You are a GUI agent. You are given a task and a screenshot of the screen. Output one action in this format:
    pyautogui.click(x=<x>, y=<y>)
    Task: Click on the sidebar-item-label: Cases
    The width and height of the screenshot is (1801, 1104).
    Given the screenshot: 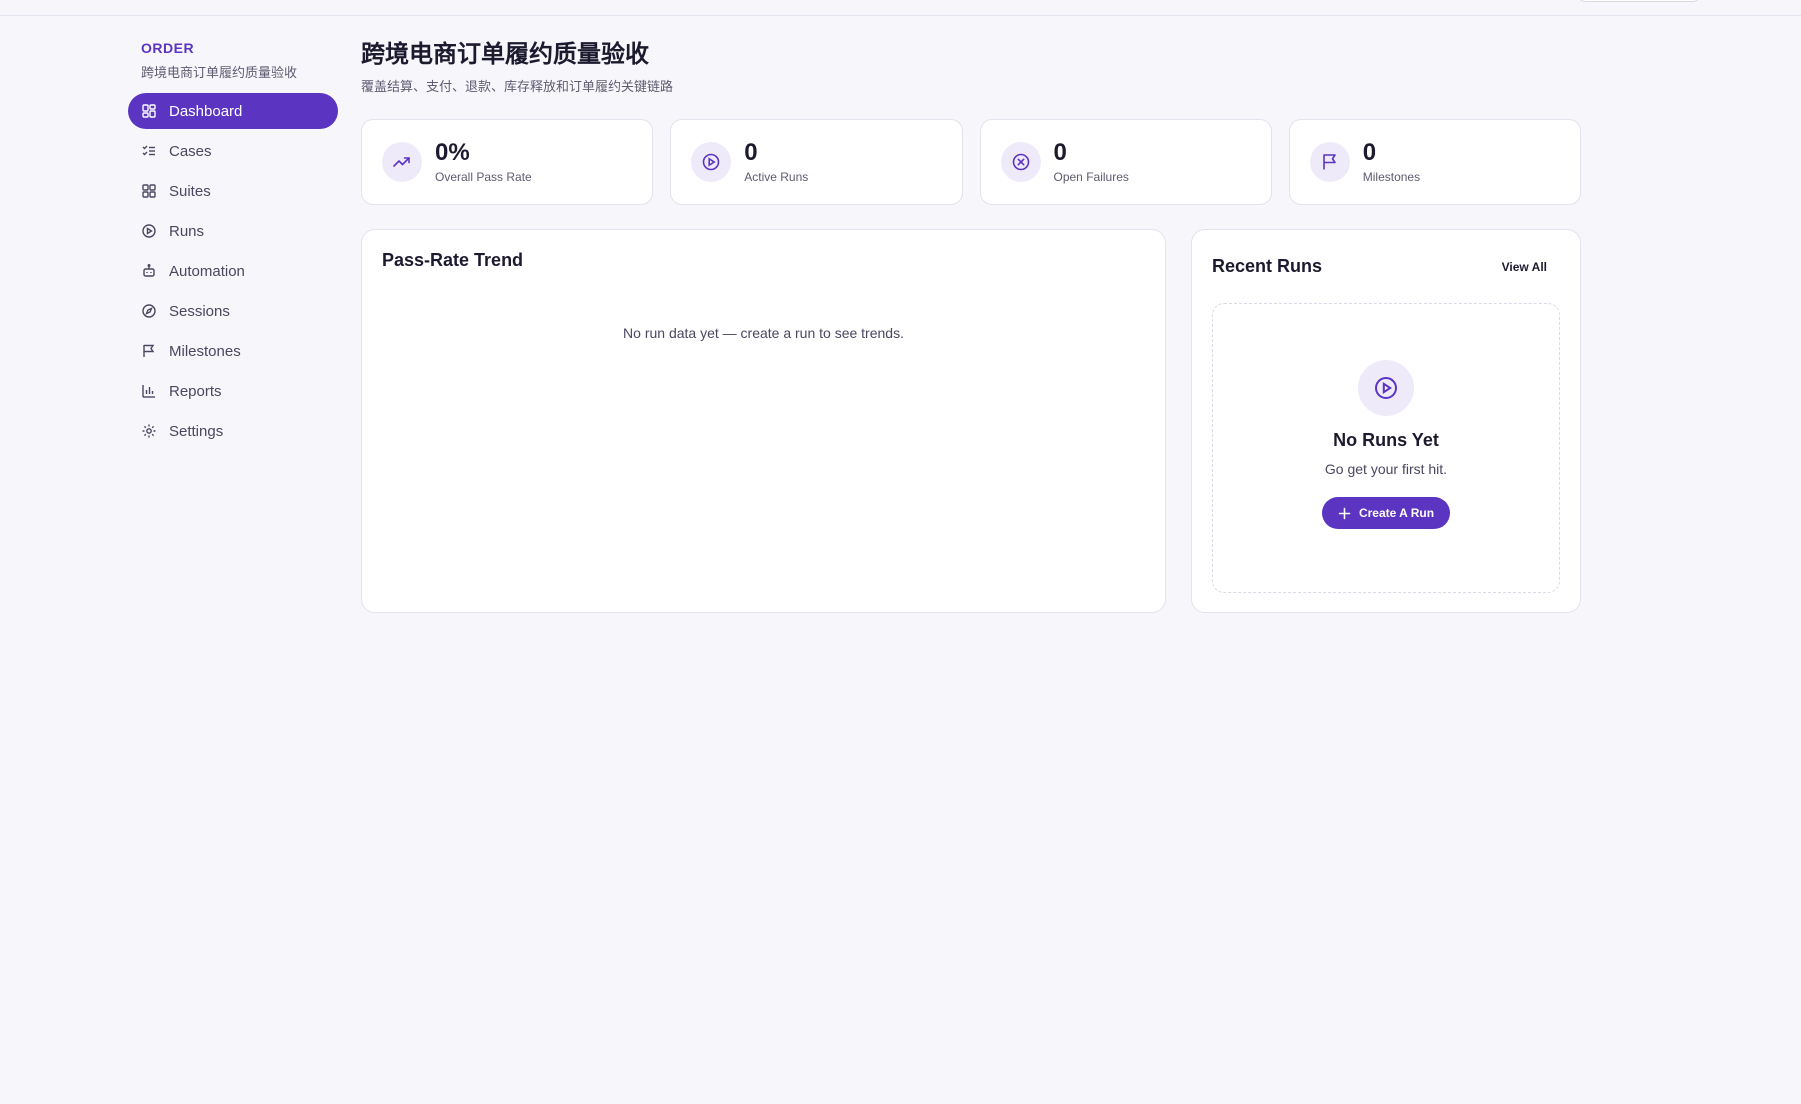 What is the action you would take?
    pyautogui.click(x=190, y=151)
    